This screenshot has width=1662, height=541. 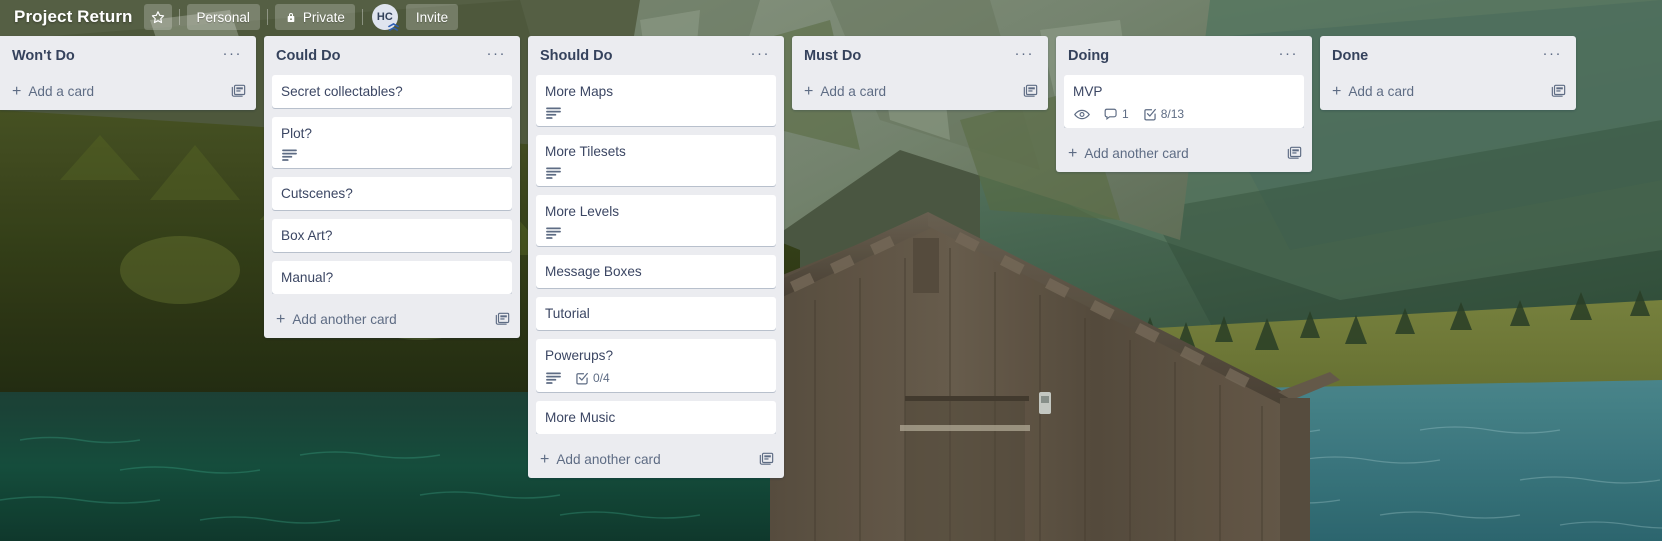 What do you see at coordinates (392, 235) in the screenshot?
I see `card: Box Art?` at bounding box center [392, 235].